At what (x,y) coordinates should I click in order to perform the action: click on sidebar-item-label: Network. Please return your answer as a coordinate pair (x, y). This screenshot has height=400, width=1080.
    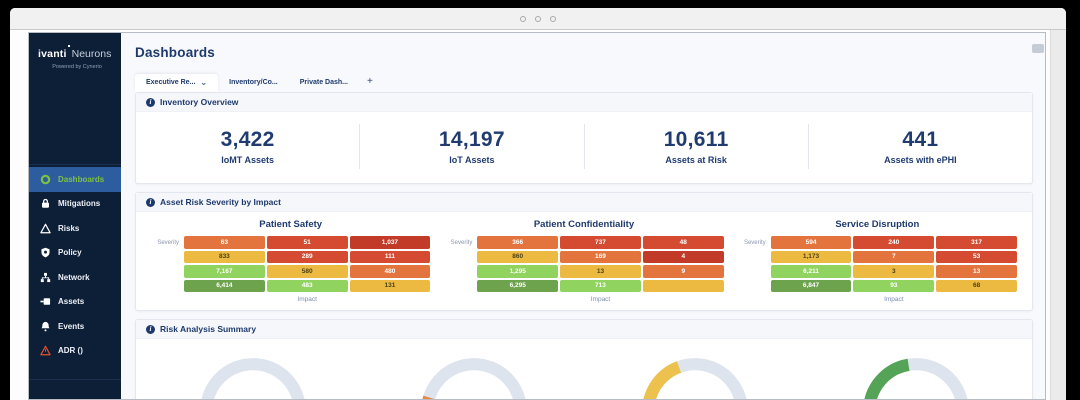
    Looking at the image, I should click on (74, 277).